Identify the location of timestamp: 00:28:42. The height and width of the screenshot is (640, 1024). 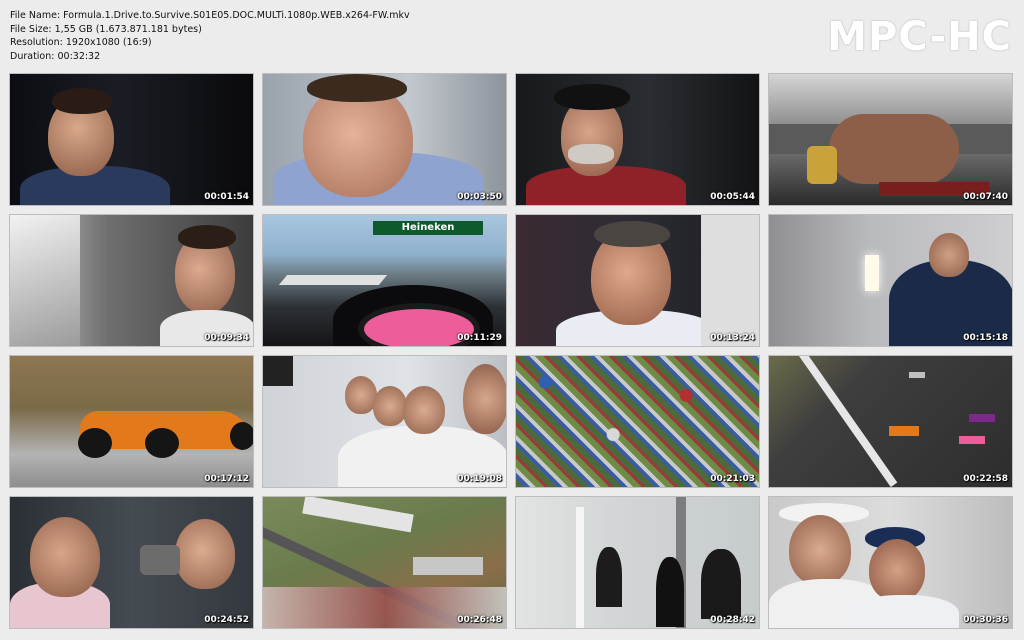
(732, 620).